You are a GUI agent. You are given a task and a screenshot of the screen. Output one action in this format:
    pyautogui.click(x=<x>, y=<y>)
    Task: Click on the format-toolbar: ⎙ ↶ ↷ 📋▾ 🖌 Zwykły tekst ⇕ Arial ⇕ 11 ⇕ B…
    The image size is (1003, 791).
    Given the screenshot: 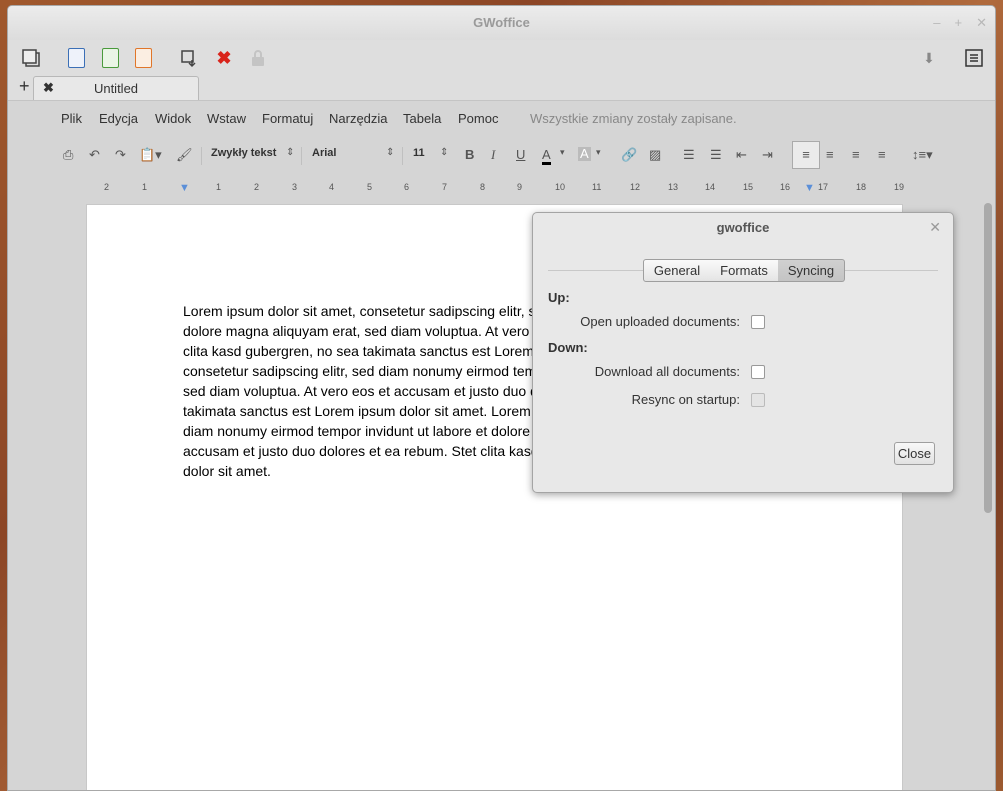 What is the action you would take?
    pyautogui.click(x=501, y=155)
    